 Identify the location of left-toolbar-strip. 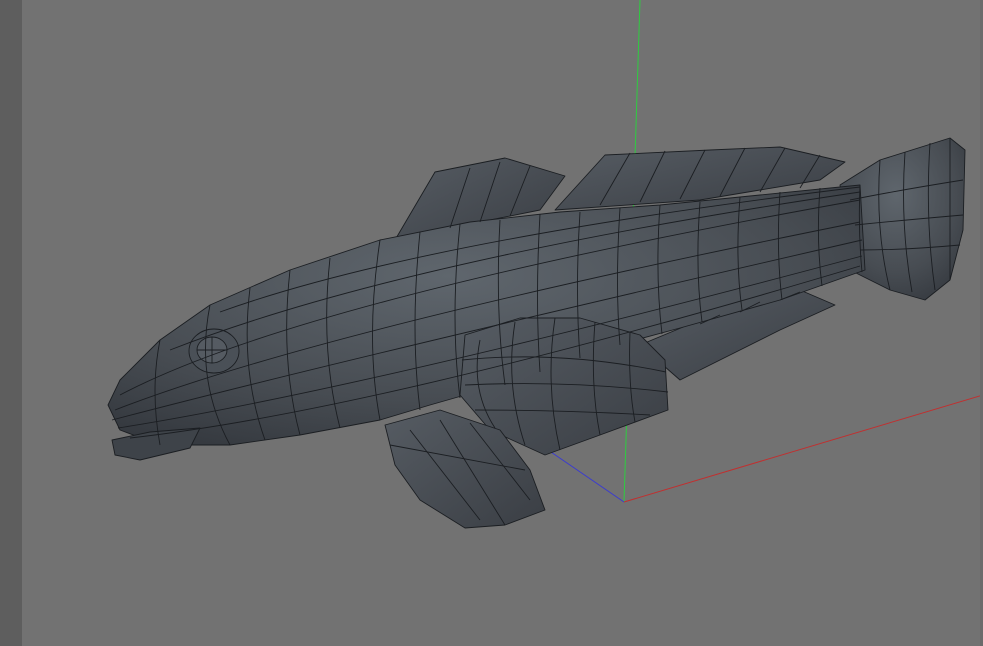
(11, 323).